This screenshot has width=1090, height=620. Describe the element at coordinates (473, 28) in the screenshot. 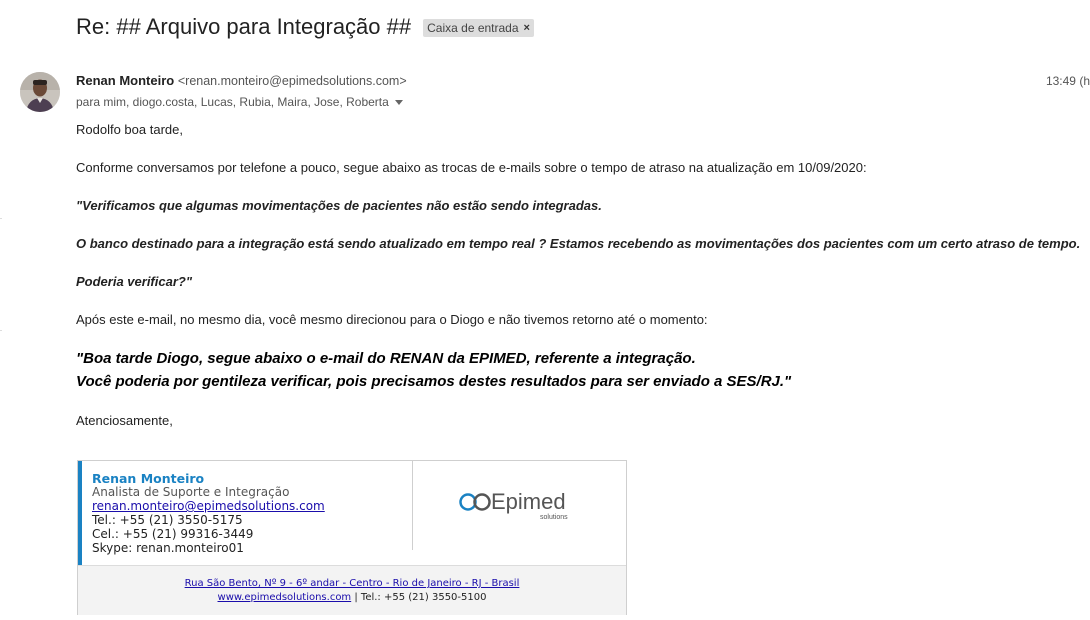

I see `label-chip-text: Caixa de entrada` at that location.